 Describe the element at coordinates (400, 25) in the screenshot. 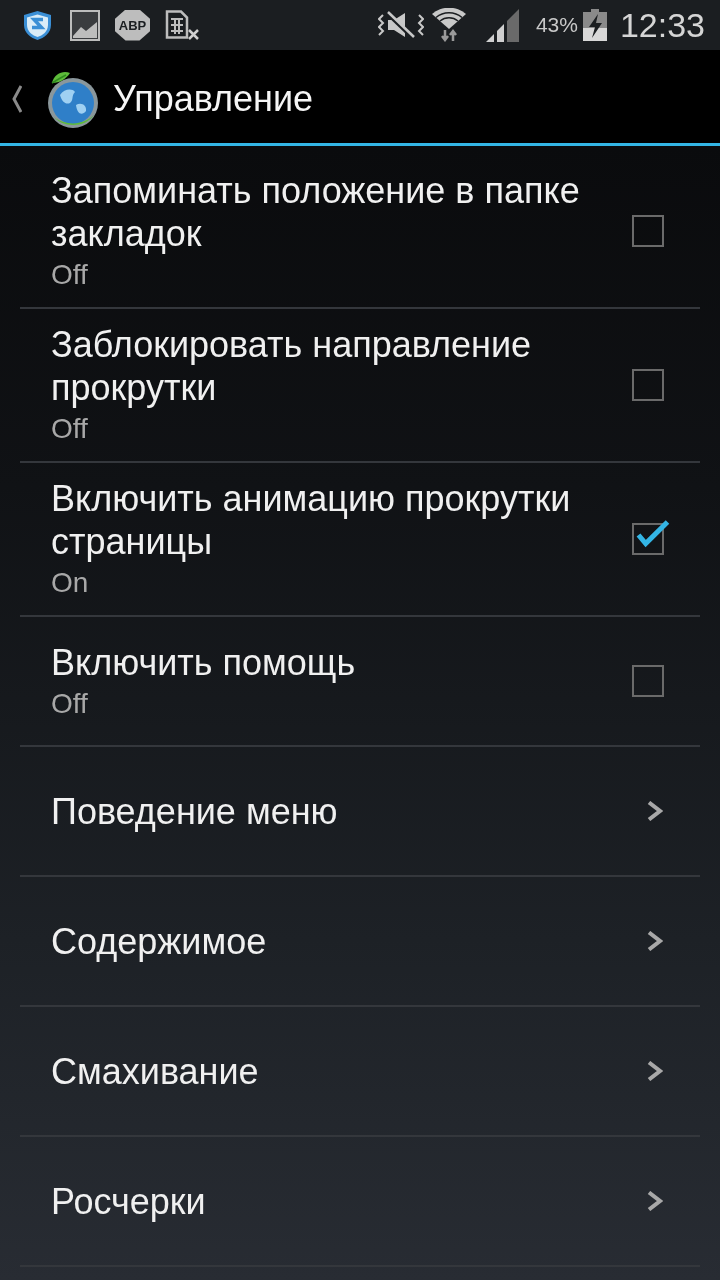

I see `vibrate-muted-icon` at that location.